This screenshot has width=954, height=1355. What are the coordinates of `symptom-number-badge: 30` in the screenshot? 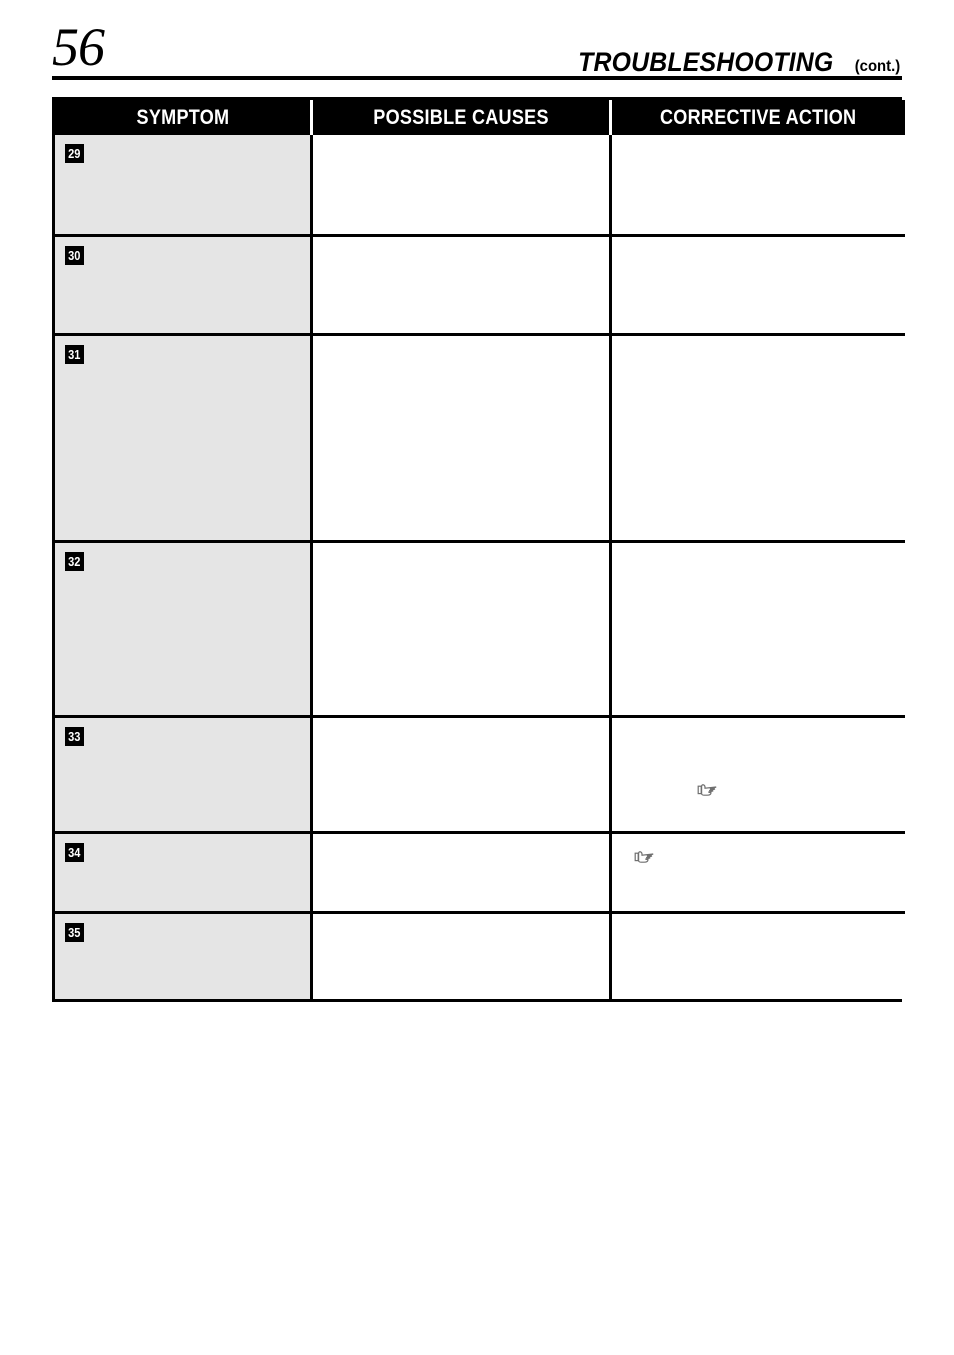 It's located at (74, 255).